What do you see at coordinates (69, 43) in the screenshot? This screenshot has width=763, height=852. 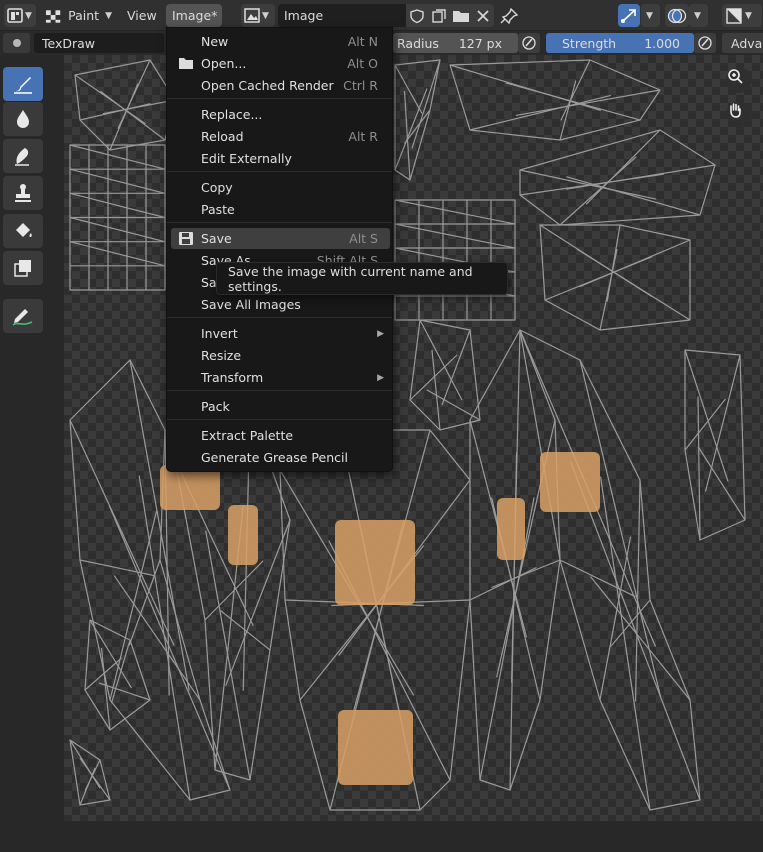 I see `brush-name-text: TexDraw` at bounding box center [69, 43].